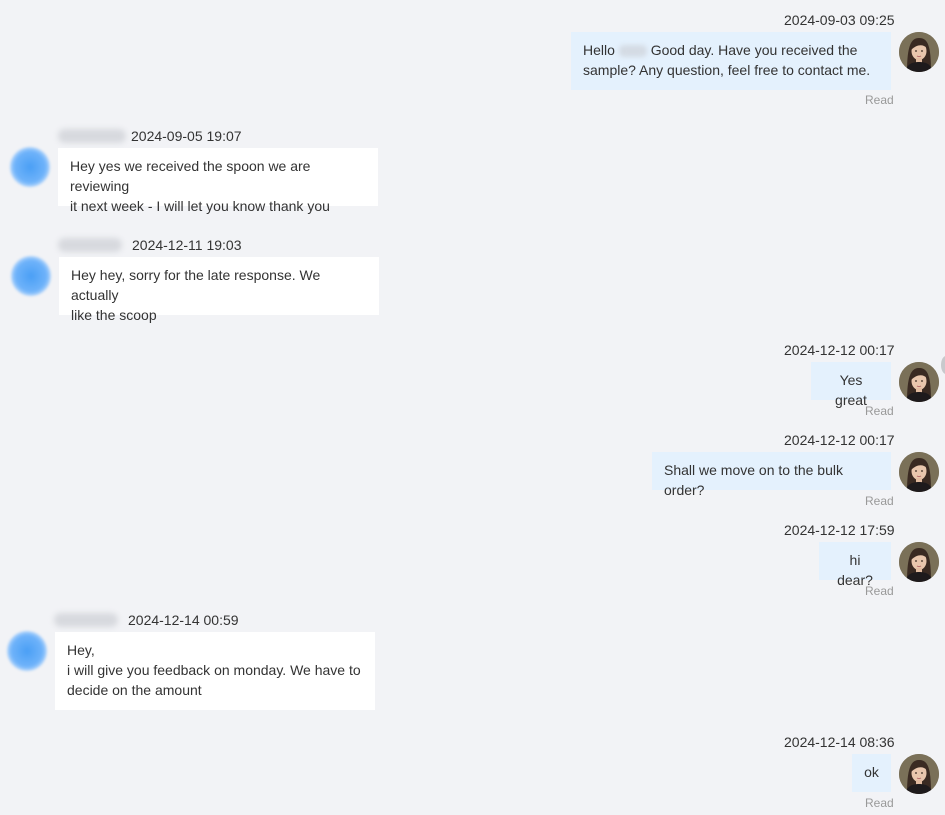 The width and height of the screenshot is (945, 815). Describe the element at coordinates (855, 570) in the screenshot. I see `message-text: hi dear?` at that location.